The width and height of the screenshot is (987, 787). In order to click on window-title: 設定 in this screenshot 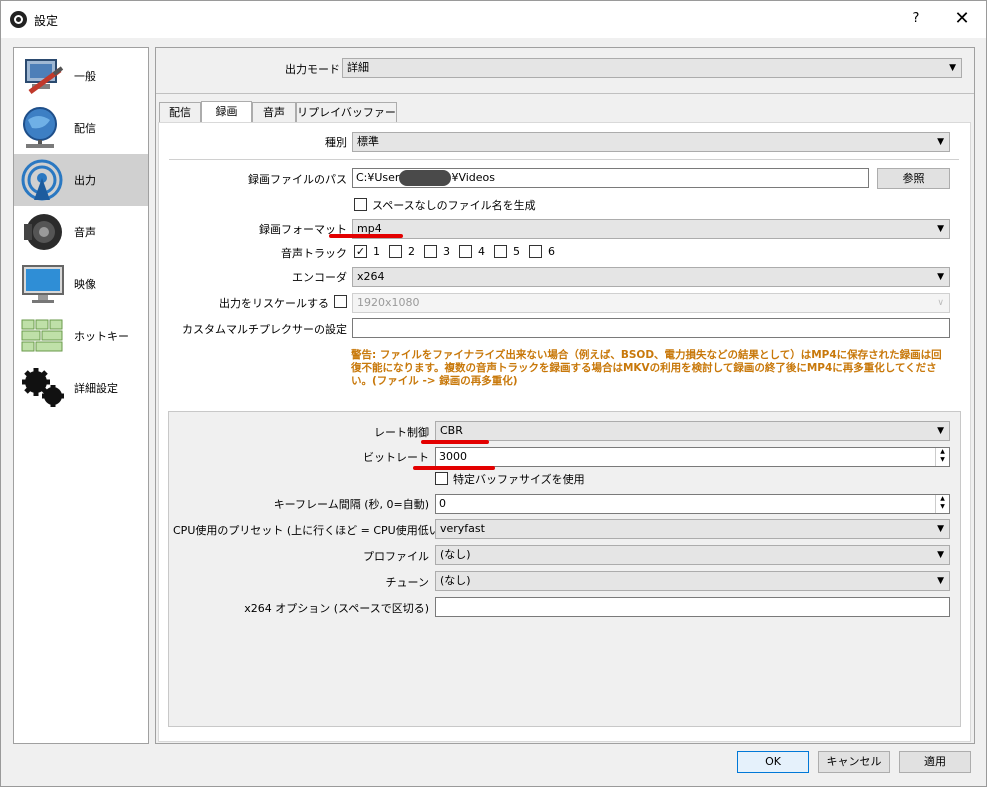, I will do `click(46, 21)`.